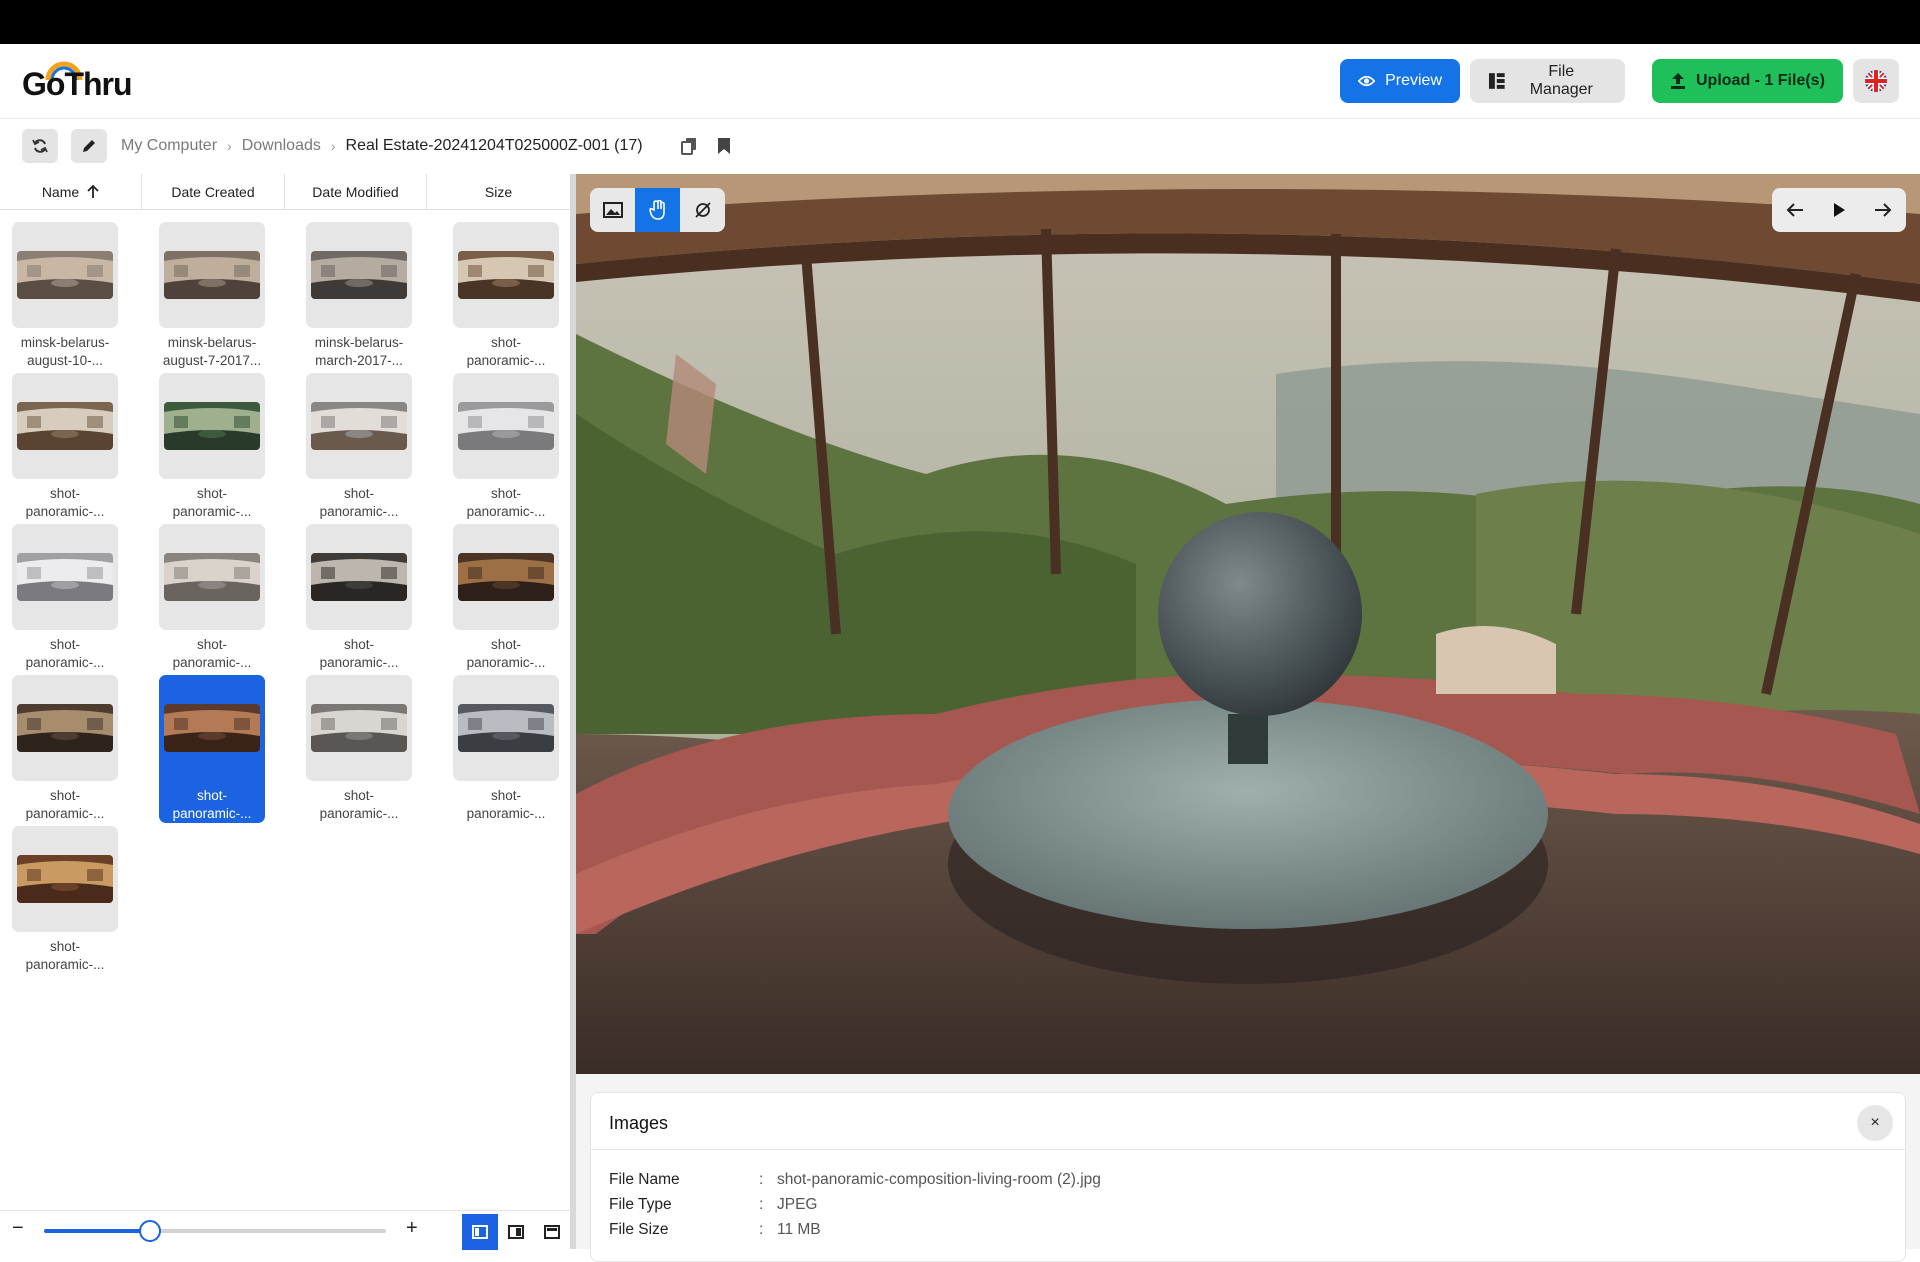 The height and width of the screenshot is (1262, 1920). I want to click on uk-flag-icon, so click(1876, 81).